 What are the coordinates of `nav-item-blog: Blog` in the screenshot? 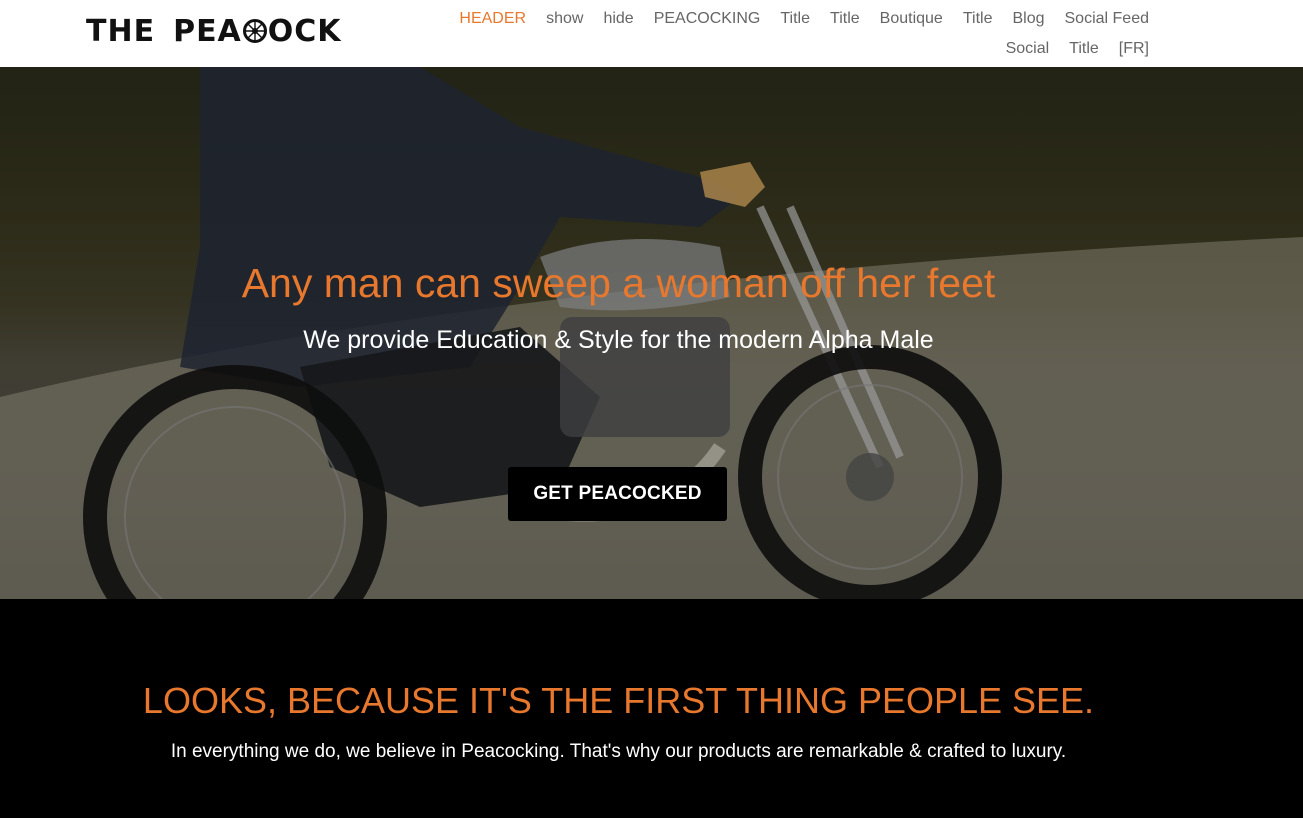 It's located at (1028, 19).